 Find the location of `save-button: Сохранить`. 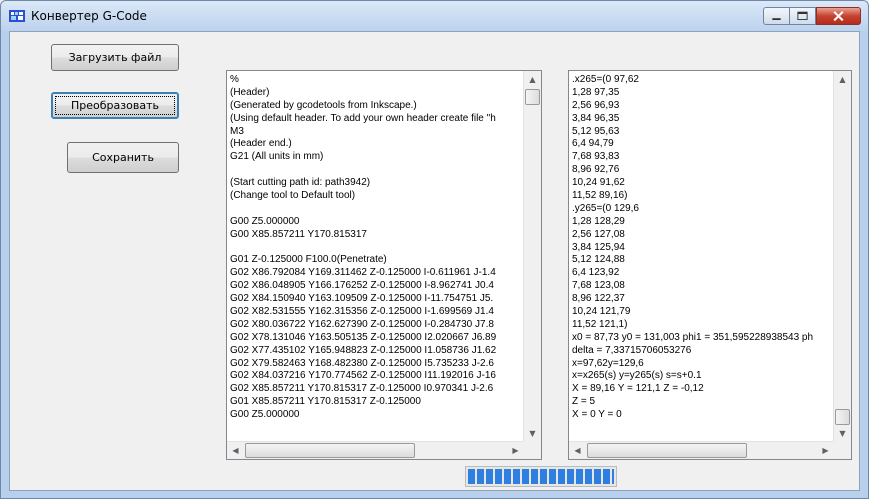

save-button: Сохранить is located at coordinates (123, 157).